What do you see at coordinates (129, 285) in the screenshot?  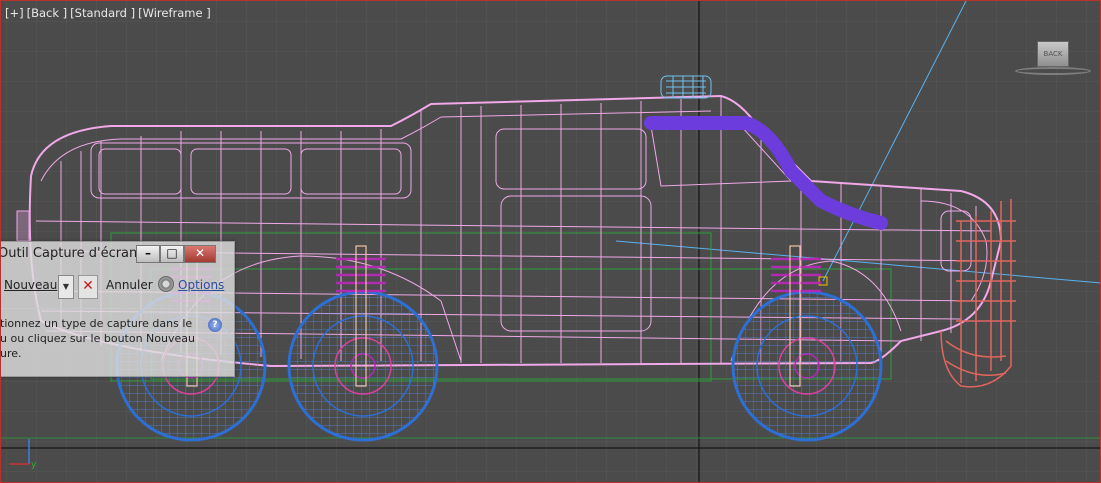 I see `cancel-button: Annuler` at bounding box center [129, 285].